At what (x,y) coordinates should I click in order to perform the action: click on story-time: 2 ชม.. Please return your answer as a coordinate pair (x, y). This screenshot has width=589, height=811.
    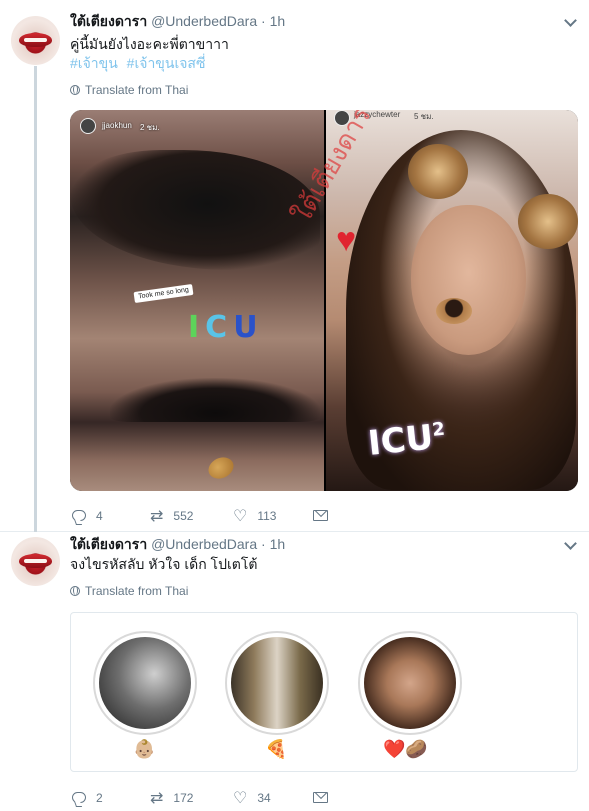
    Looking at the image, I should click on (150, 127).